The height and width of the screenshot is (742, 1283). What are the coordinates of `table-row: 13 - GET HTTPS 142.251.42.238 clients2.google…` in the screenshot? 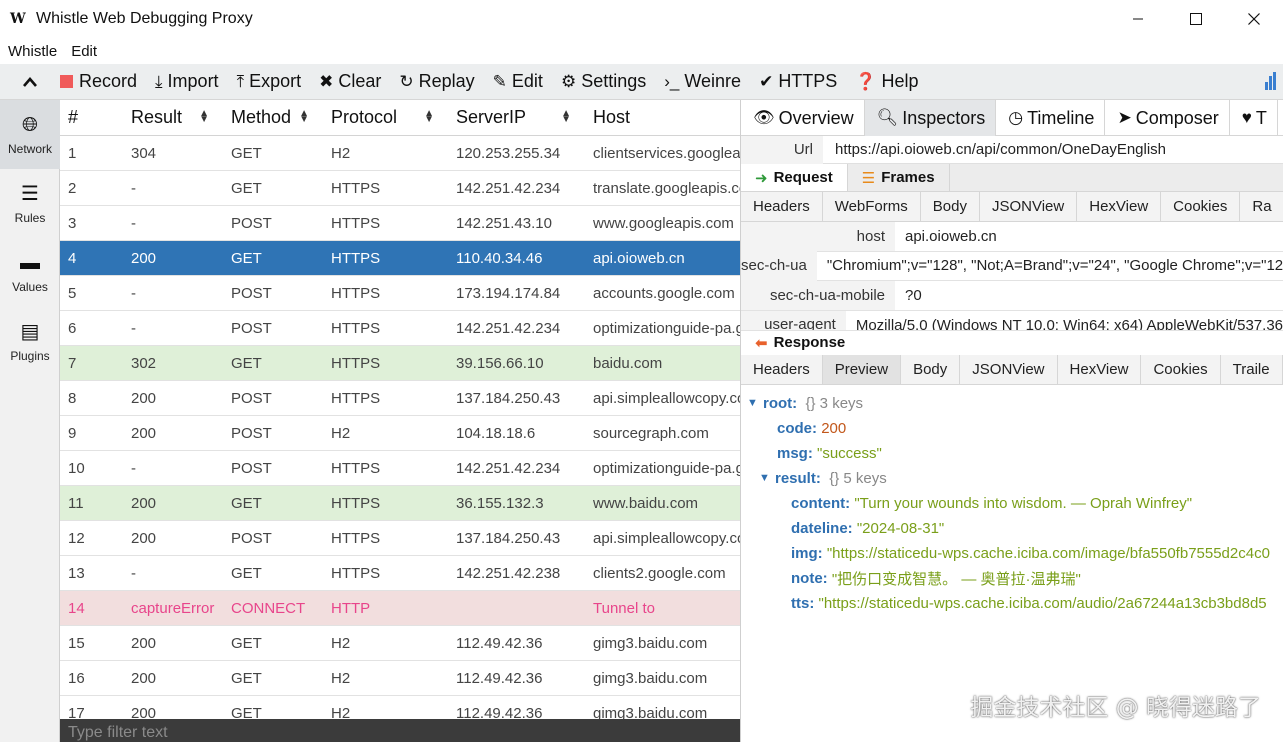 It's located at (400, 573).